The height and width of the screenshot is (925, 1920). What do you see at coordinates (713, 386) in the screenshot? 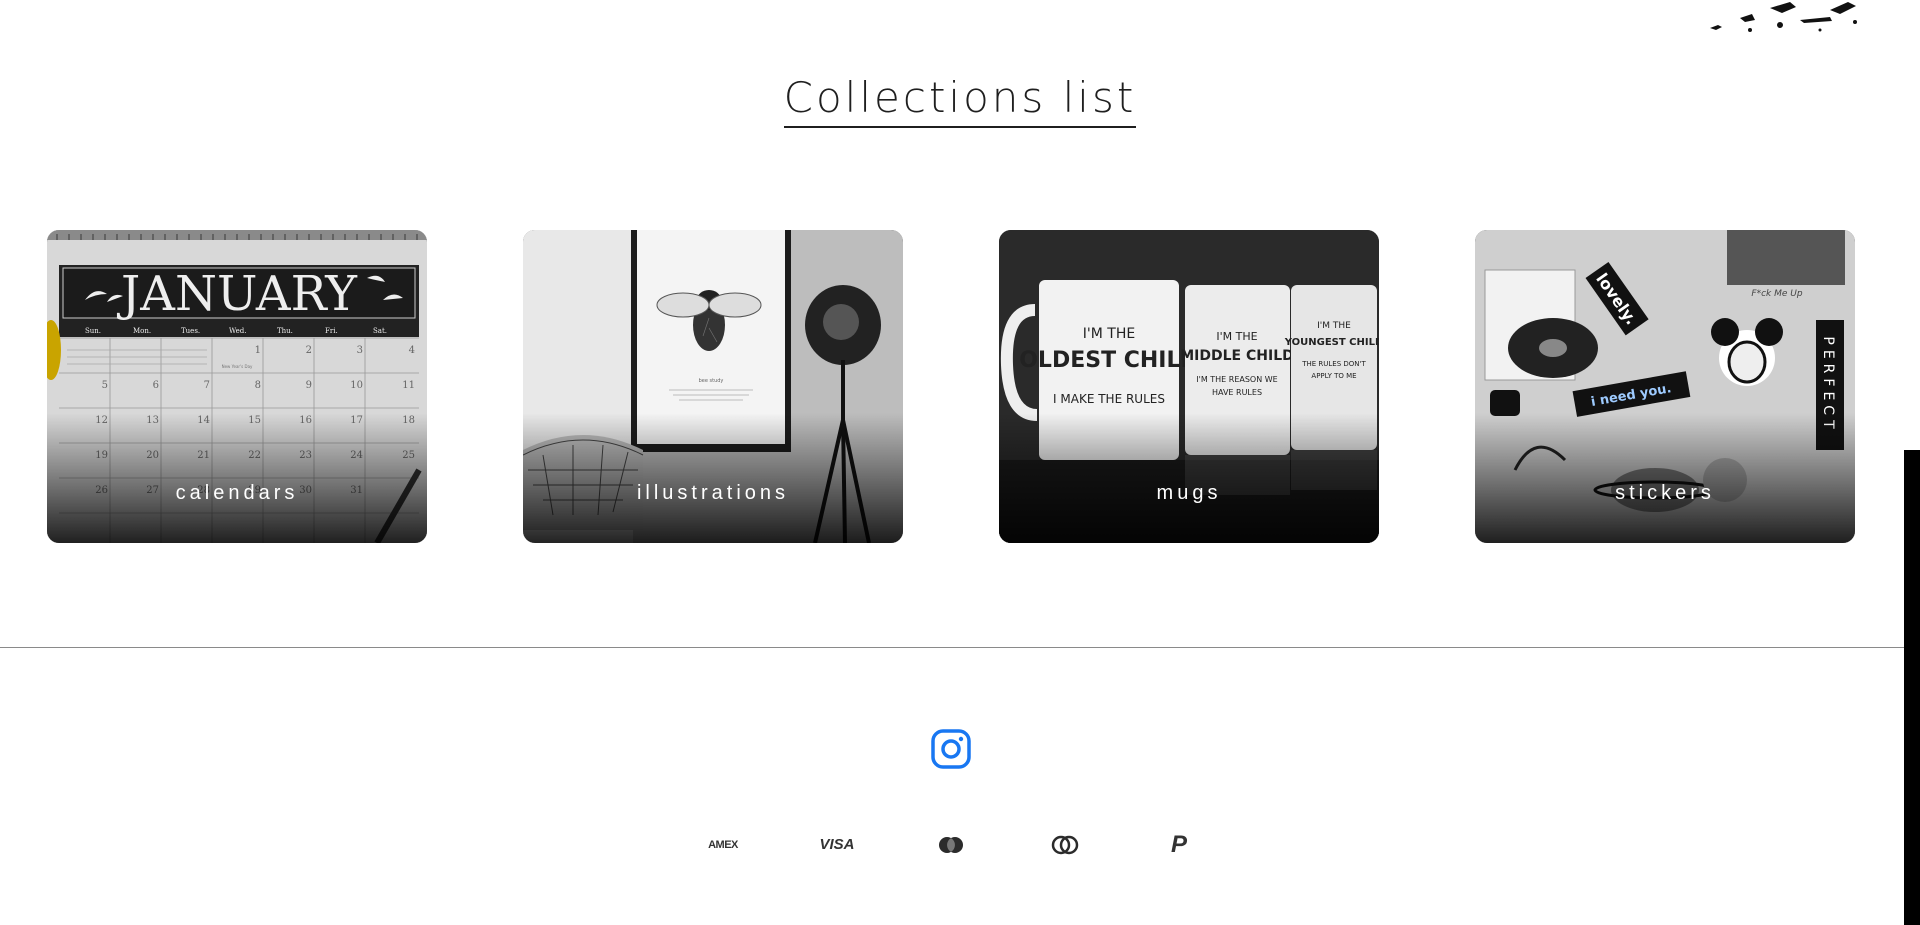
I see `collection-card-illustrations: bee study illustrations` at bounding box center [713, 386].